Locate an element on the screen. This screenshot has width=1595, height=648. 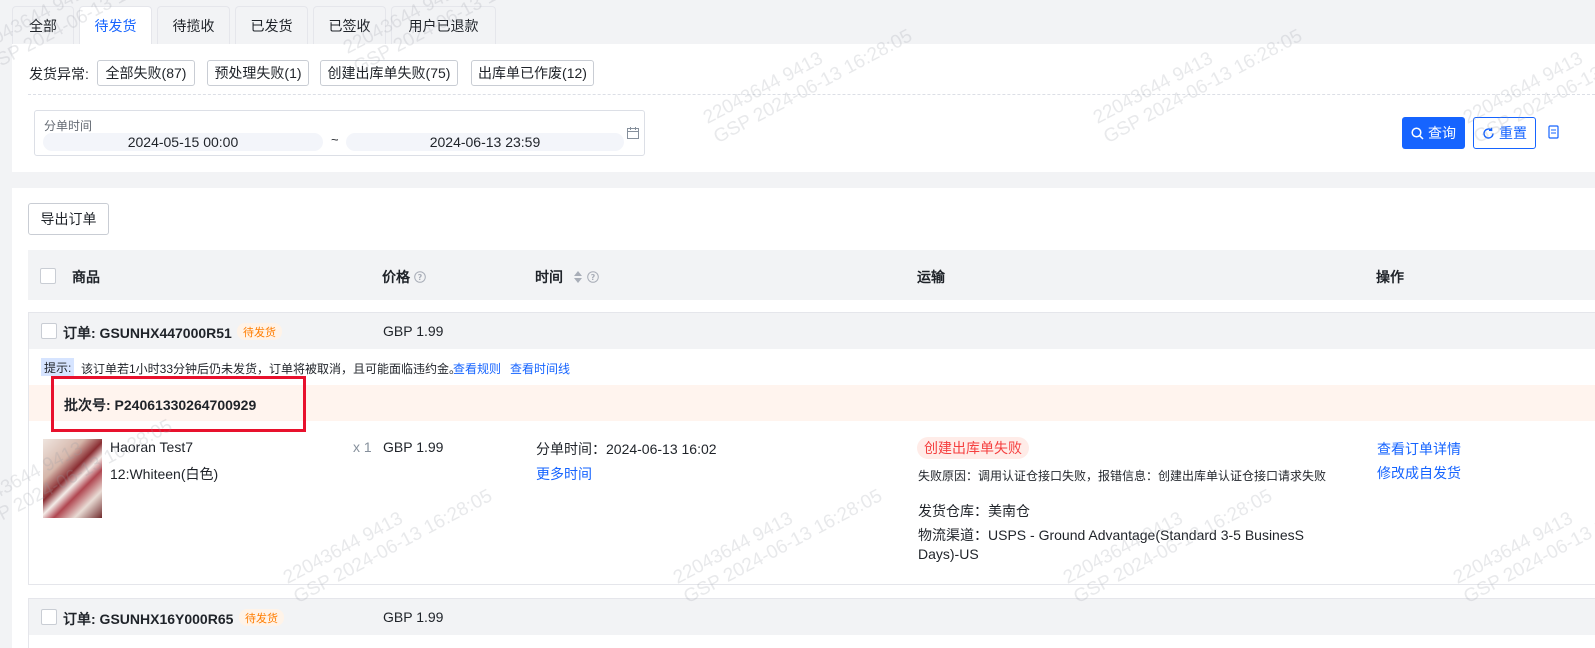
reset-button: 重置 is located at coordinates (1504, 133).